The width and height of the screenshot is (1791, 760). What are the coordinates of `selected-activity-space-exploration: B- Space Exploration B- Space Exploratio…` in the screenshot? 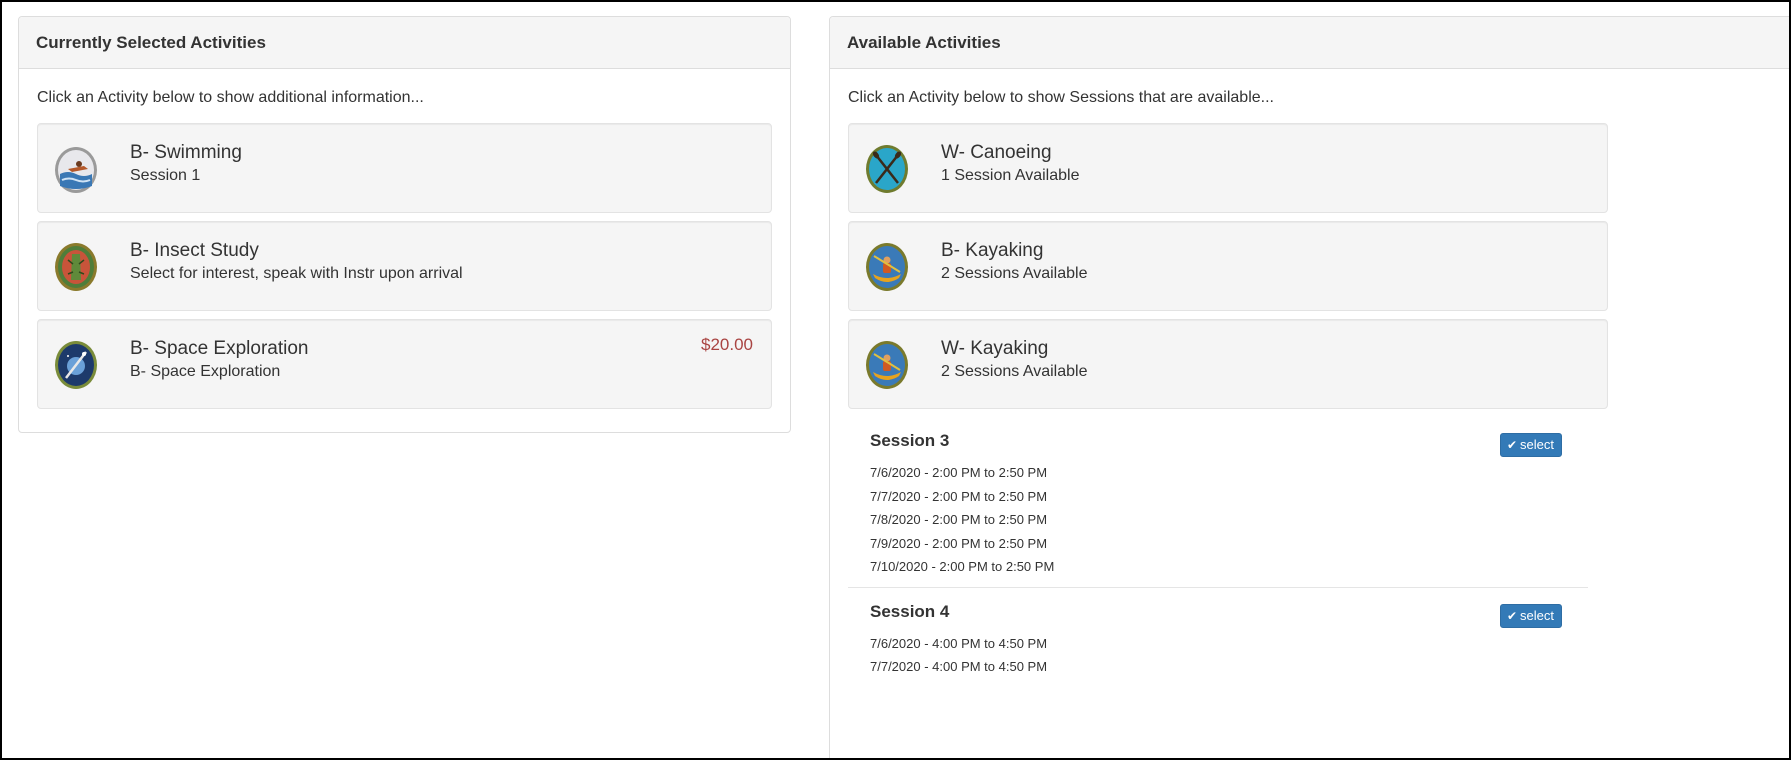 It's located at (404, 364).